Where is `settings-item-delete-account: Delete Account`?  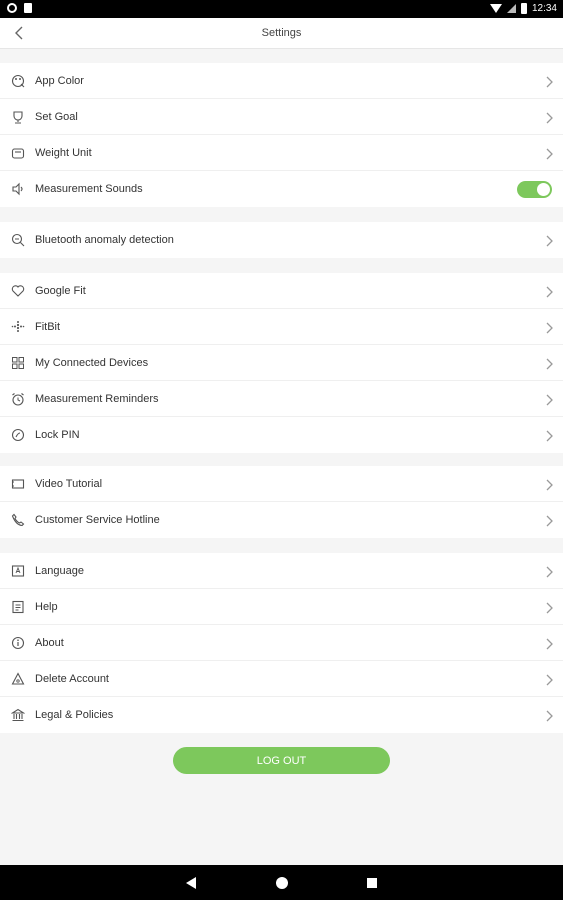 settings-item-delete-account: Delete Account is located at coordinates (281, 679).